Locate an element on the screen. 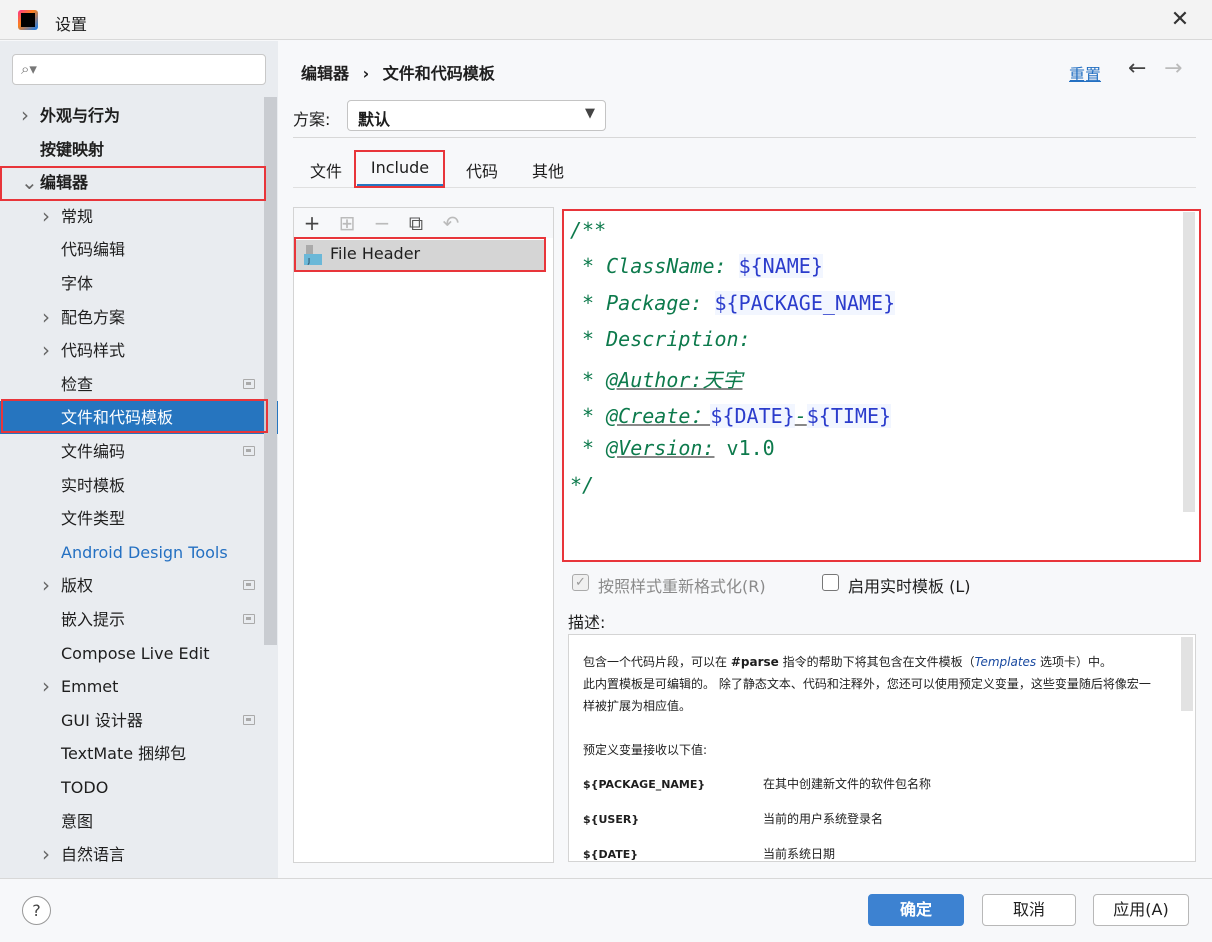 This screenshot has width=1212, height=942. tab-other: 其他 is located at coordinates (548, 172).